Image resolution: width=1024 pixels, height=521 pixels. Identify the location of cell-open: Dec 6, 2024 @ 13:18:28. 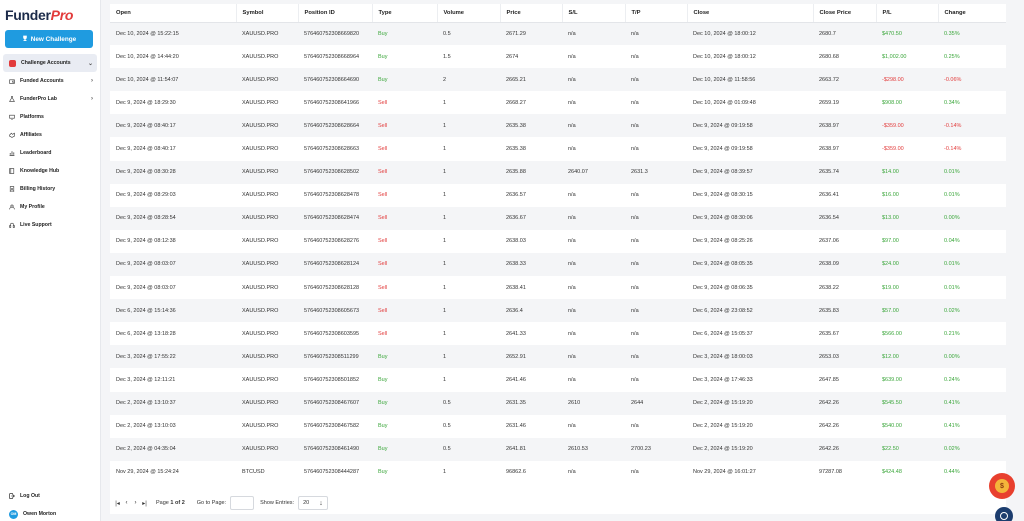
(173, 334).